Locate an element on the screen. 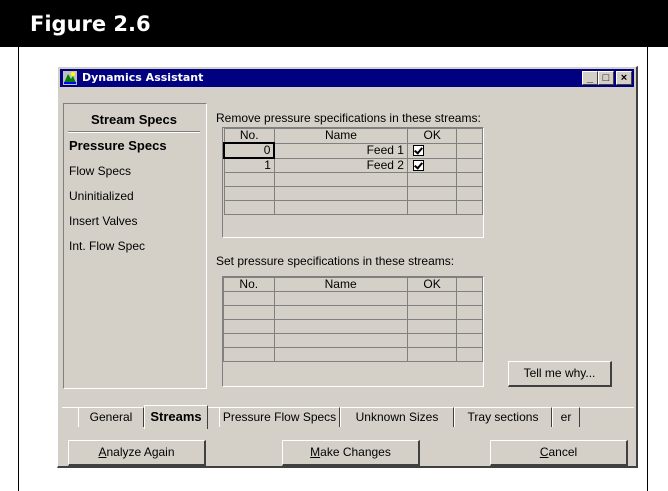 The height and width of the screenshot is (491, 668). nav-item-pressure-specs: Pressure Specs is located at coordinates (118, 145).